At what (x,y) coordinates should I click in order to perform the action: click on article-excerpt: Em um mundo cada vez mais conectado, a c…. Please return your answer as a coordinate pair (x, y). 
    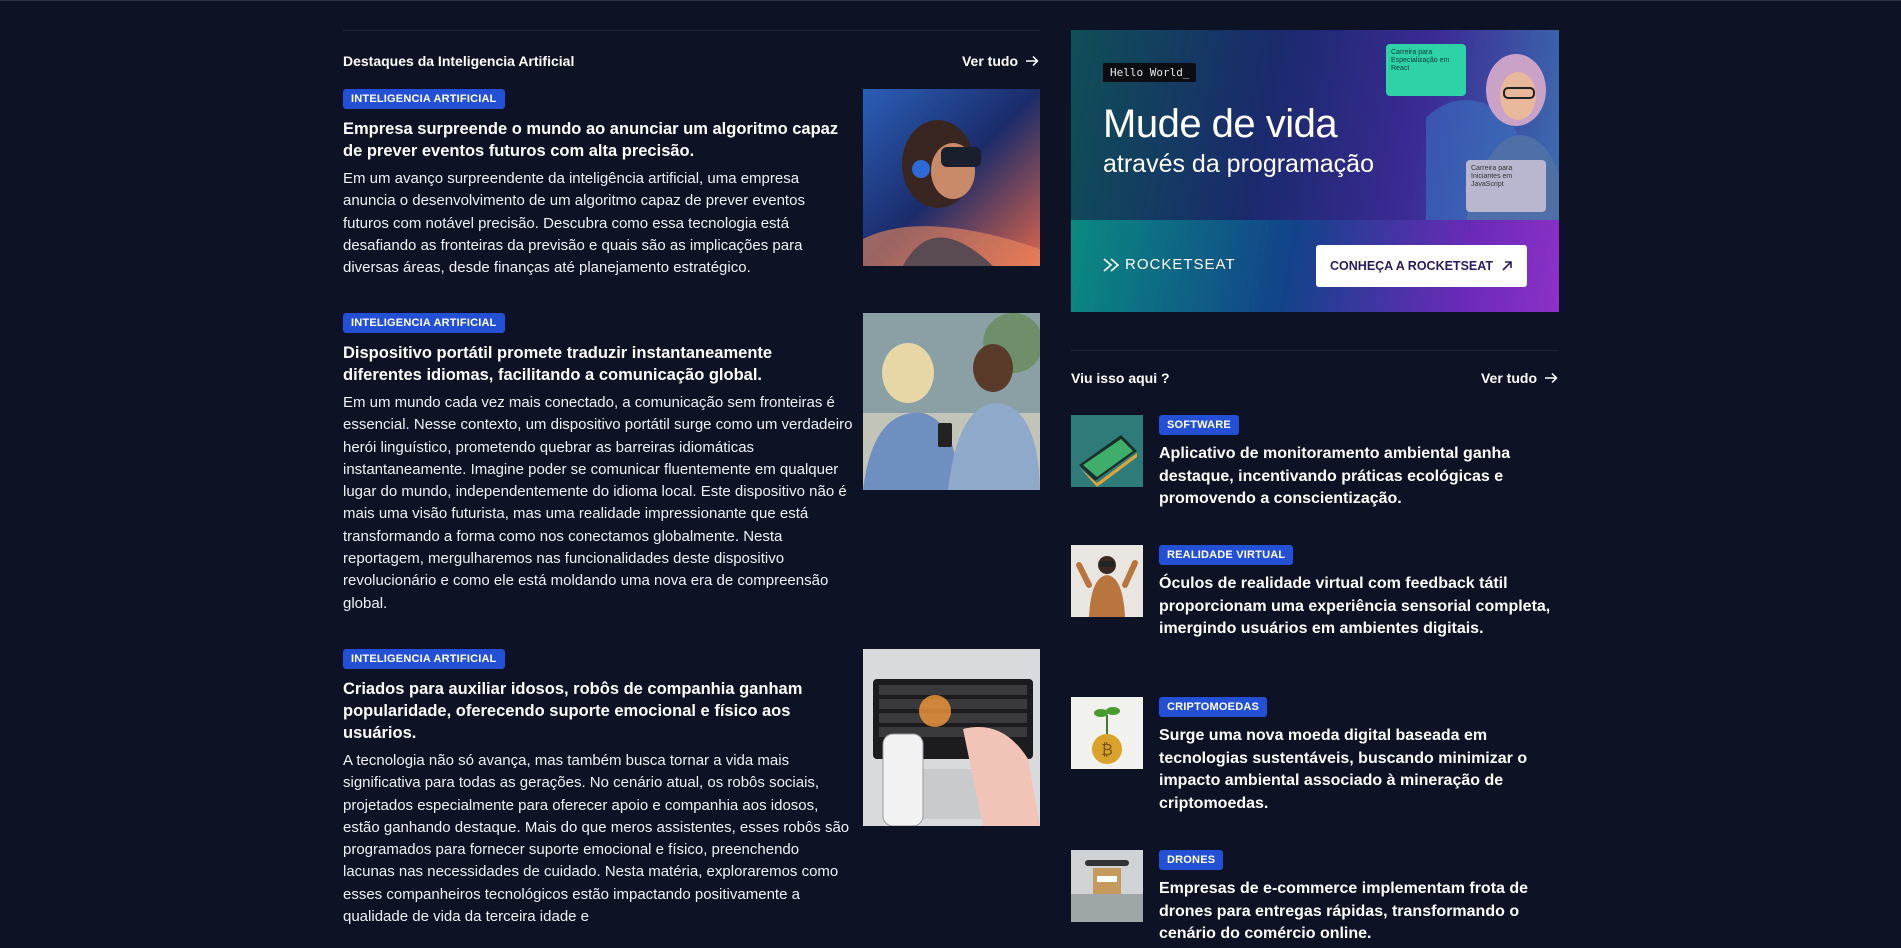
    Looking at the image, I should click on (598, 503).